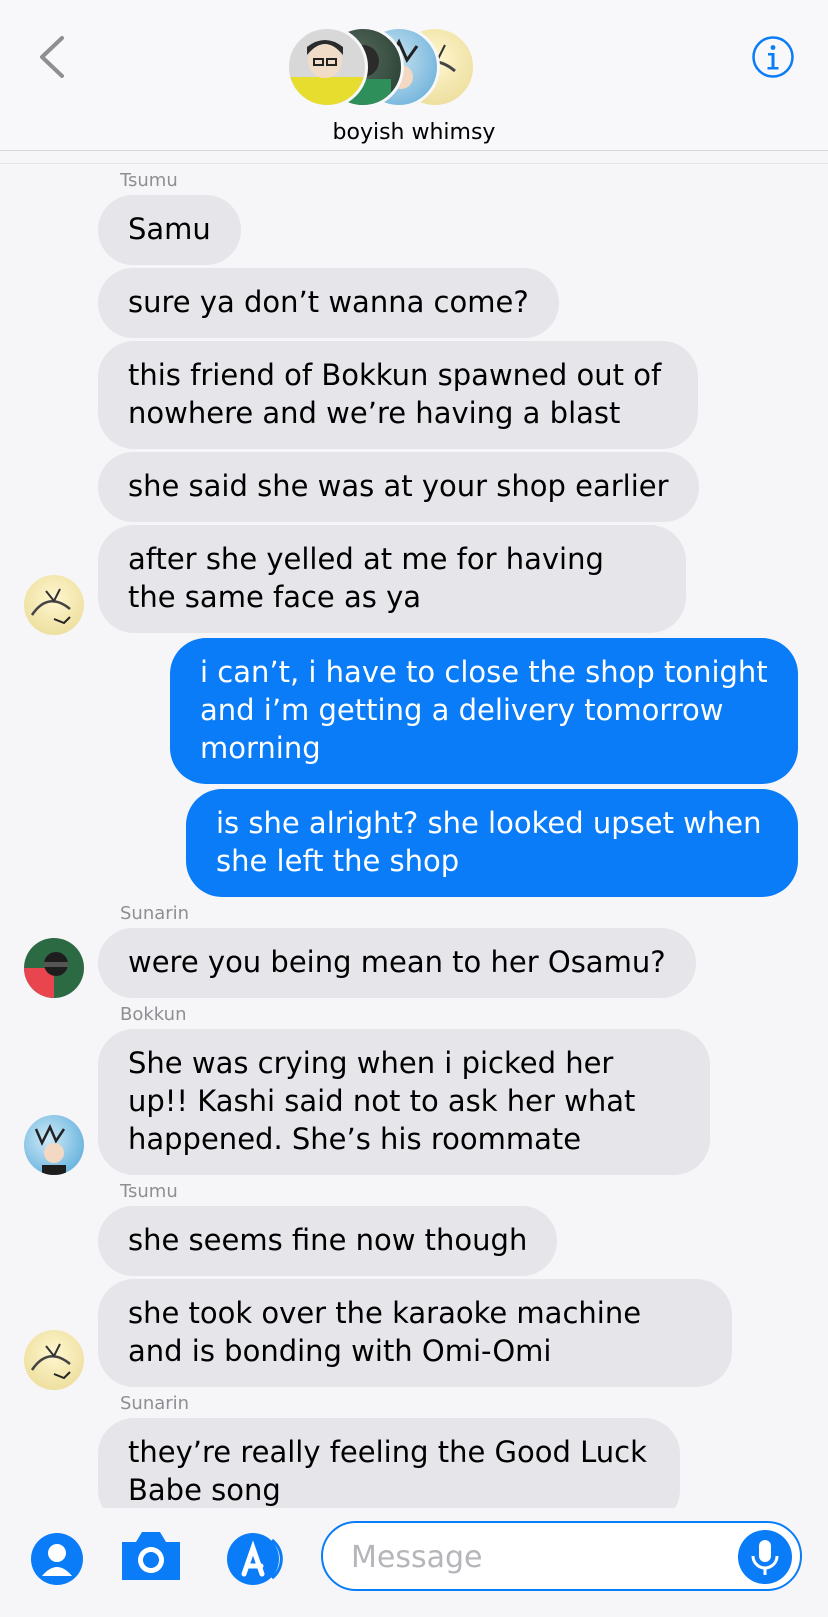 The image size is (828, 1617). What do you see at coordinates (414, 163) in the screenshot?
I see `divider` at bounding box center [414, 163].